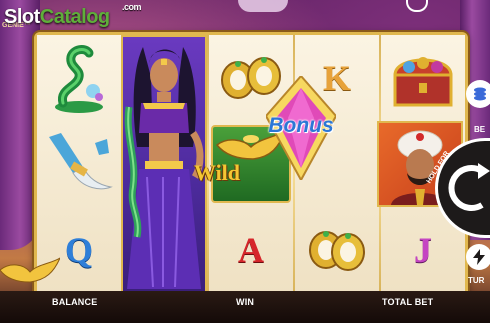 This screenshot has width=490, height=323. I want to click on coins-icon, so click(480, 94).